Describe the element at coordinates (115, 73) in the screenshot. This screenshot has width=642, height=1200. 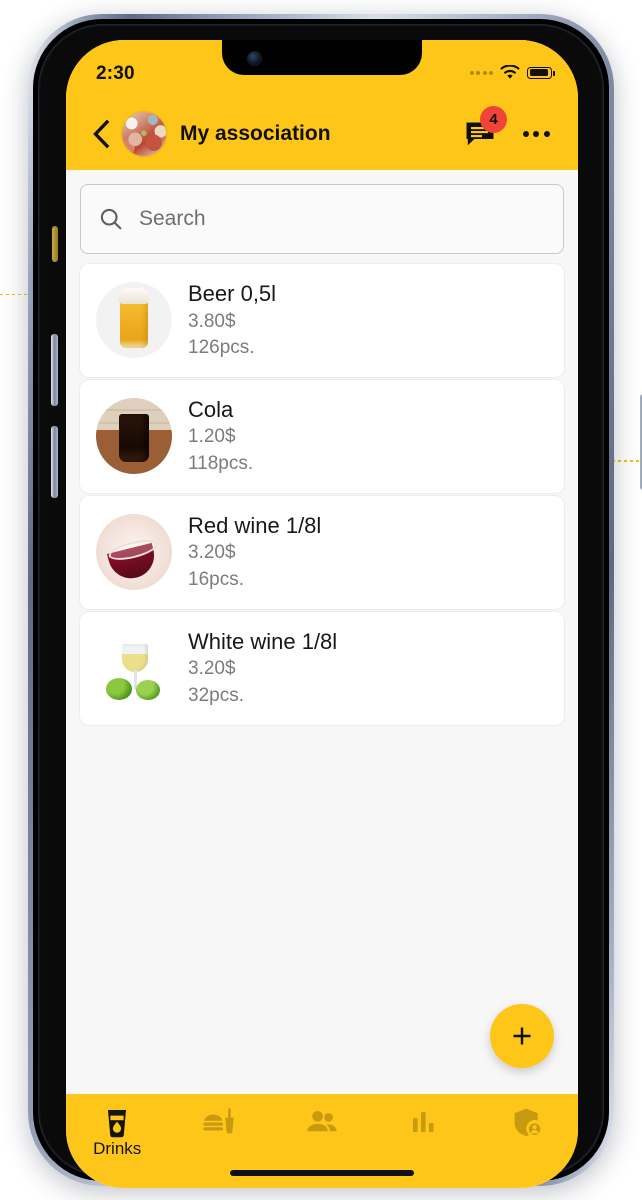
I see `status-bar-time: 2:30` at that location.